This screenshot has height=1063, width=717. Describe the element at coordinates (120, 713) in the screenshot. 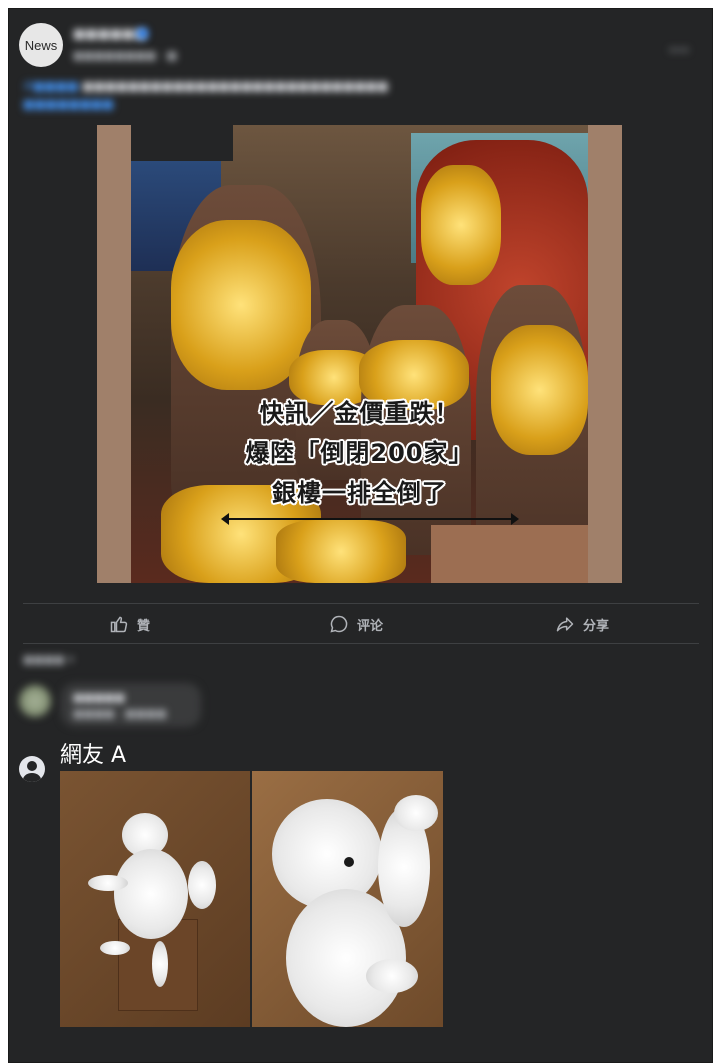

I see `comment-text: ■■■■ · ■■■■` at that location.